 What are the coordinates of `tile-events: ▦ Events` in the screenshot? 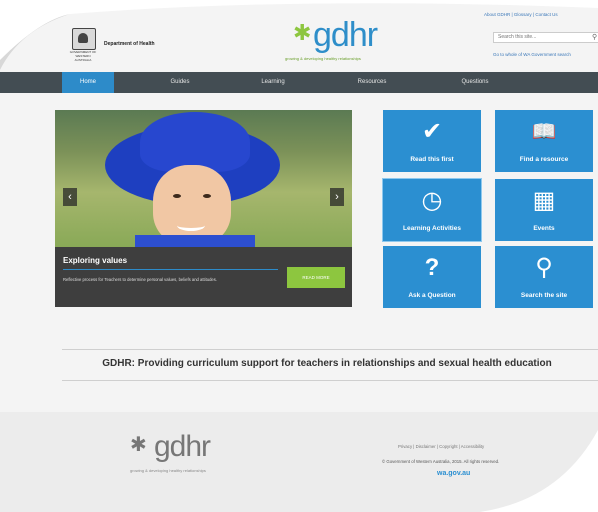 It's located at (544, 210).